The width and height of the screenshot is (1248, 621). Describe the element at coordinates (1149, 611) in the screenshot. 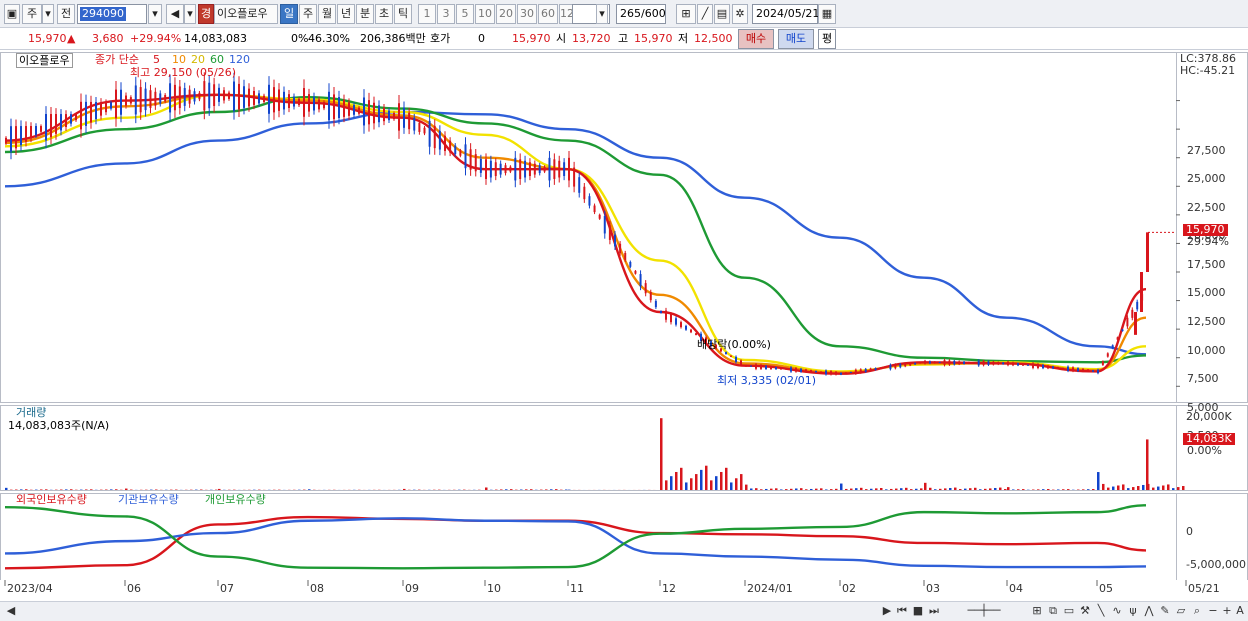

I see `fan-tool-icon: ⋀` at that location.